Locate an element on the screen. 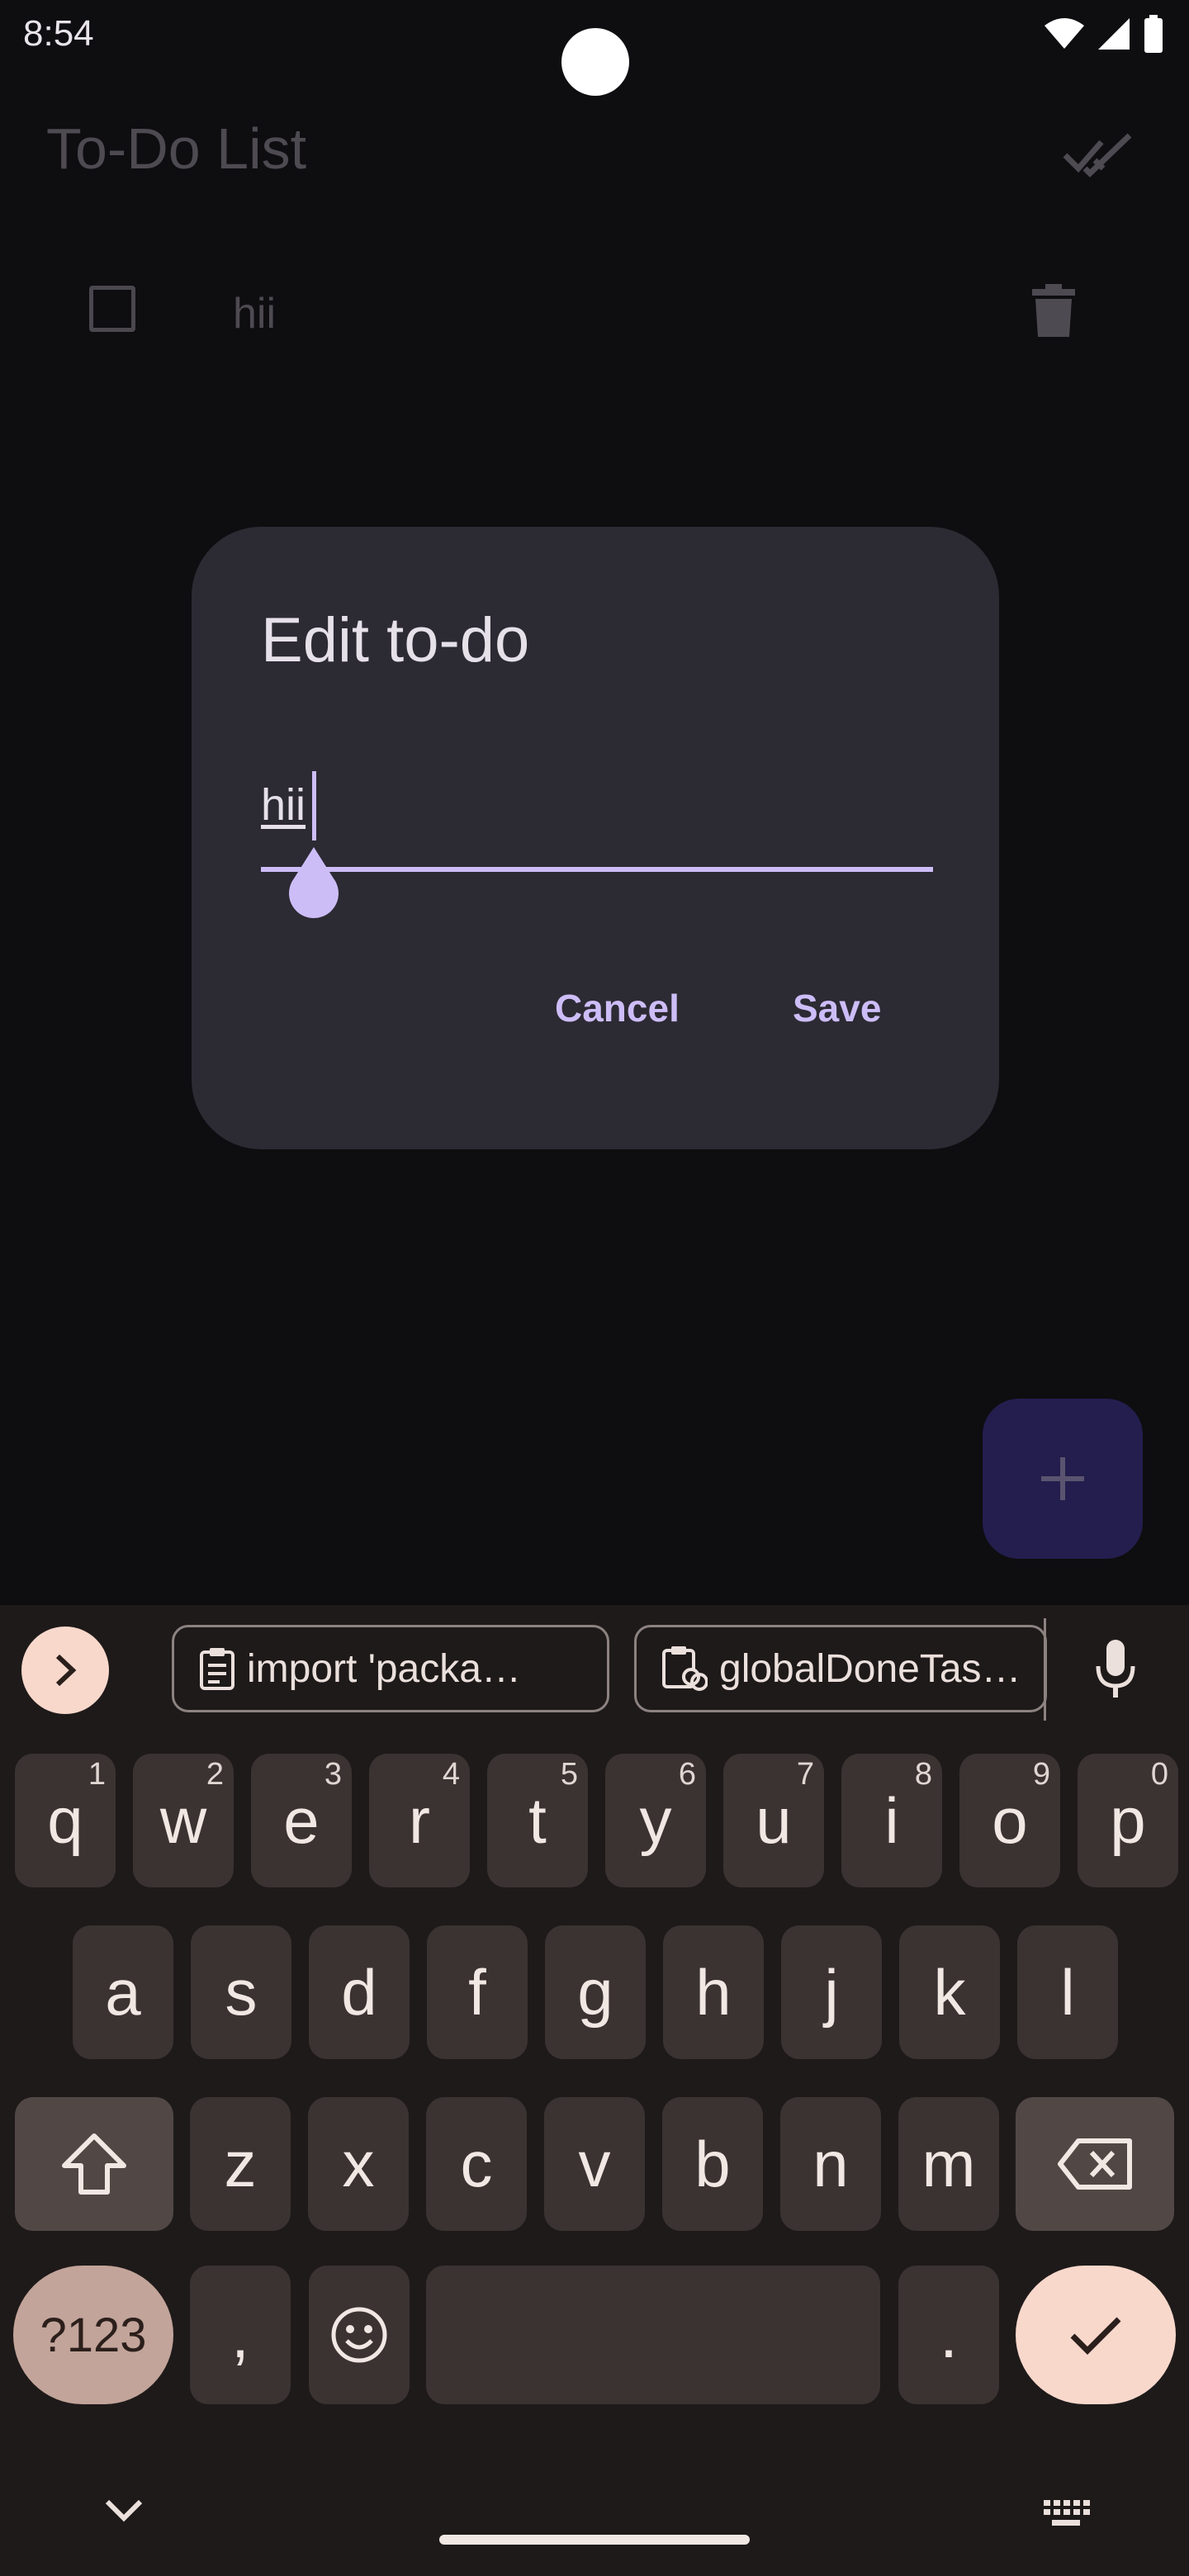 This screenshot has width=1189, height=2576. key-v: v is located at coordinates (594, 2164).